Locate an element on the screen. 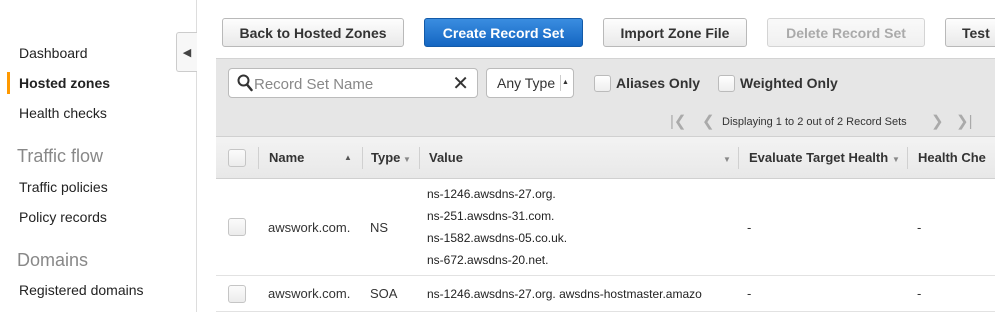  chevron-left-icon: ◀ is located at coordinates (187, 52).